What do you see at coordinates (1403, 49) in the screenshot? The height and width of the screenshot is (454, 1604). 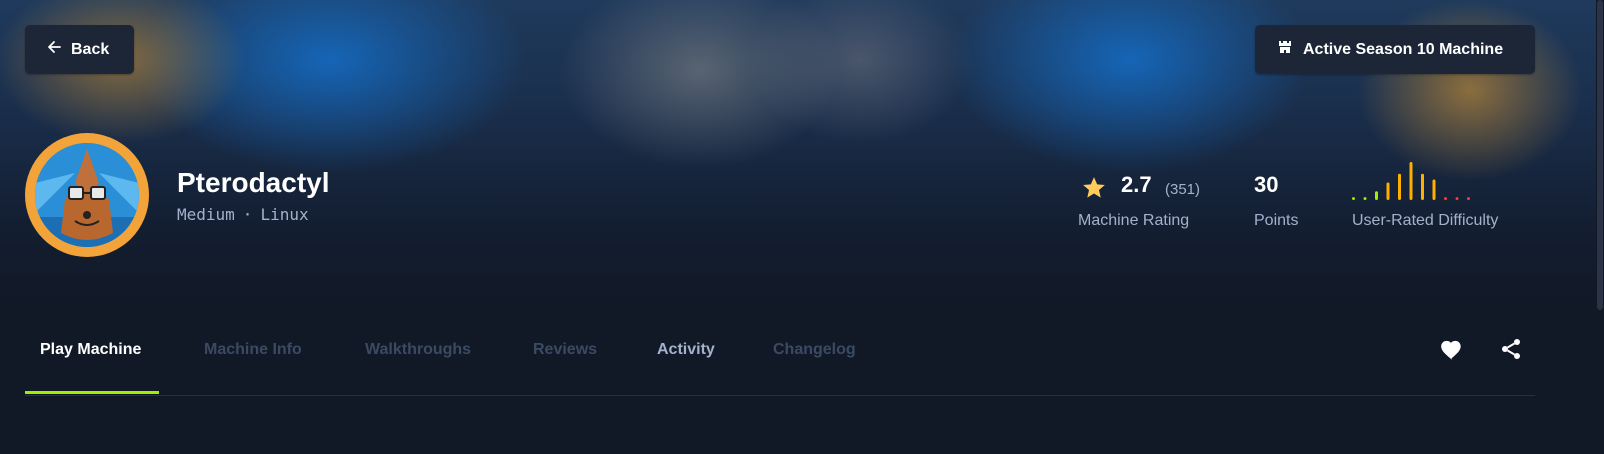 I see `season-label: Active Season 10 Machine` at bounding box center [1403, 49].